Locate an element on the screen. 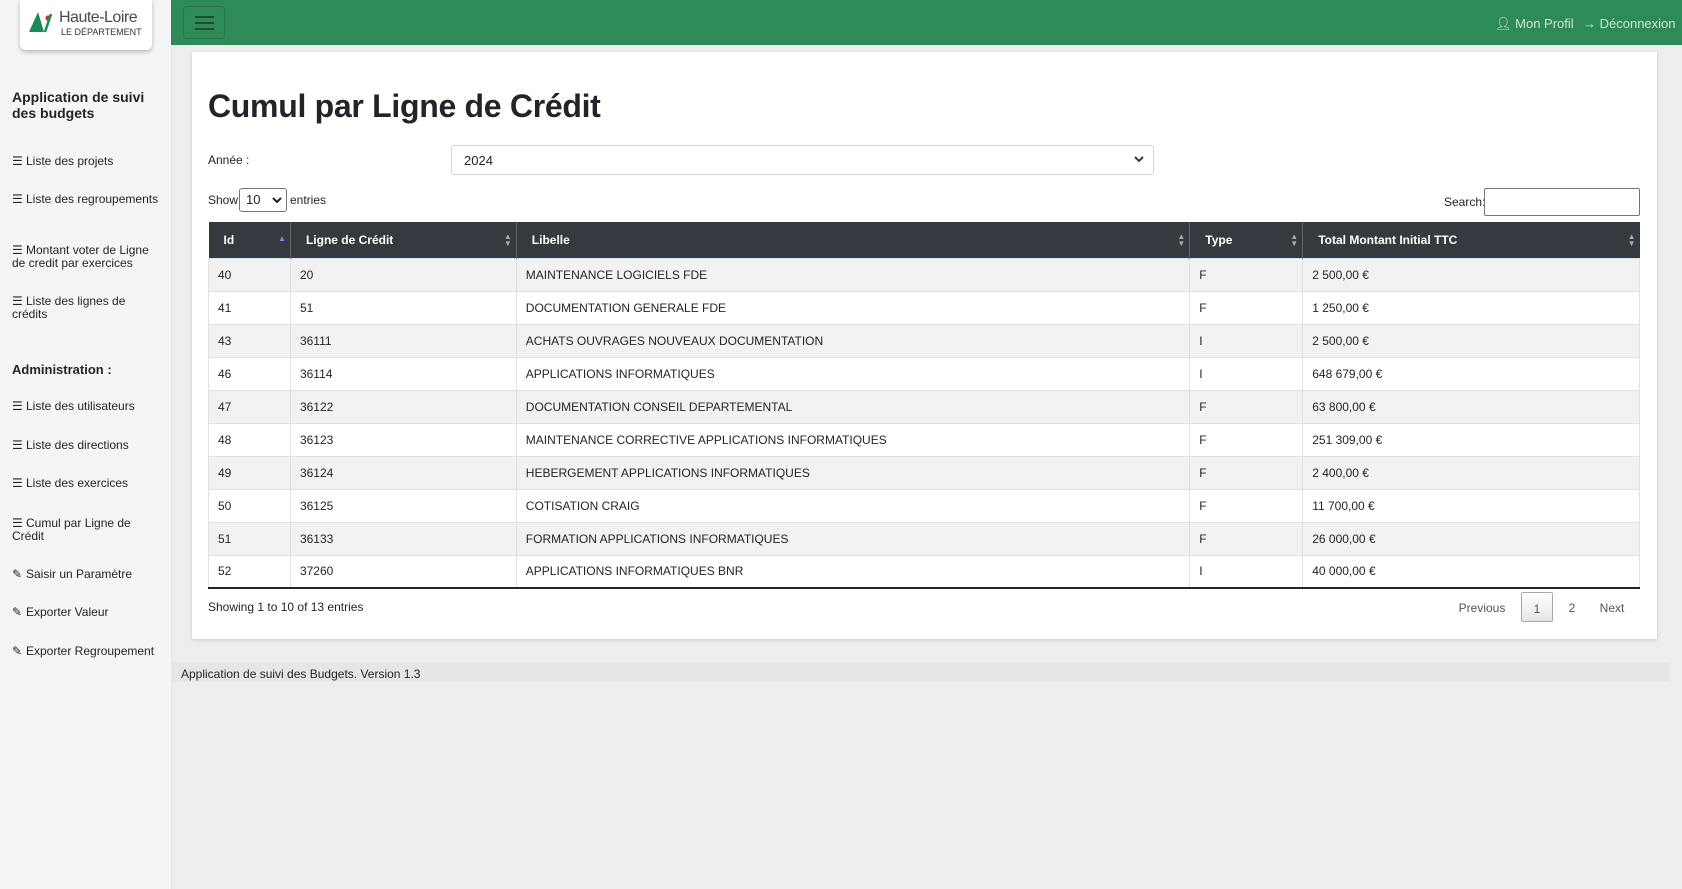 This screenshot has width=1682, height=889. cell-total: 1 250,00 € is located at coordinates (1471, 307).